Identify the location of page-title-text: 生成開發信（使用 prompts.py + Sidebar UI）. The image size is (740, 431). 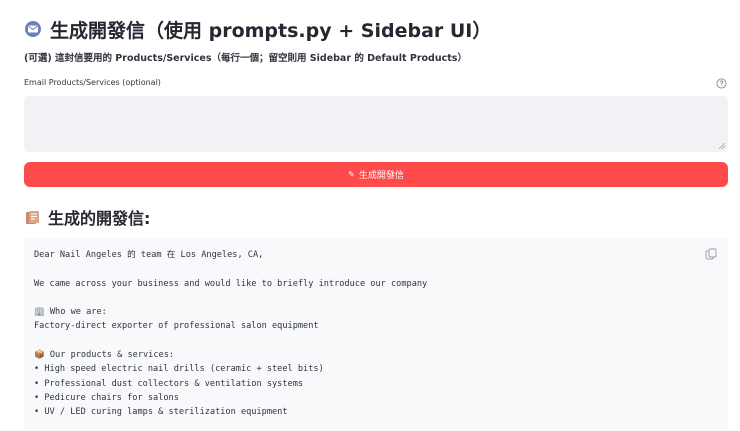
(271, 30).